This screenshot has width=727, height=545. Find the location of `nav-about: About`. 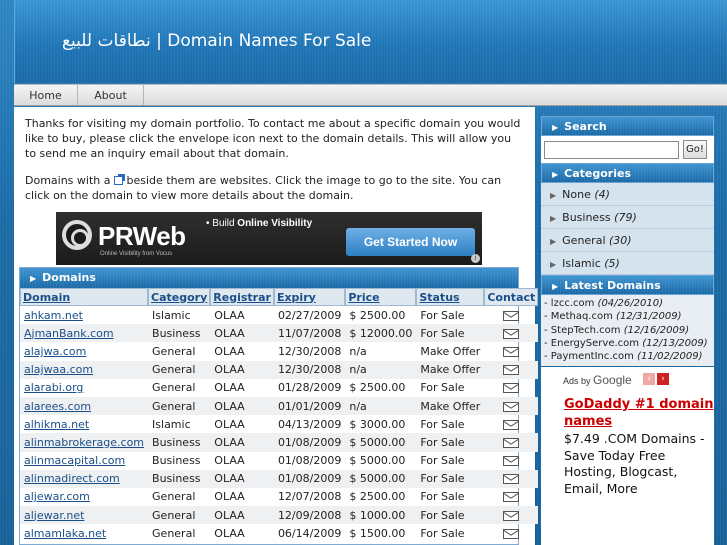

nav-about: About is located at coordinates (111, 95).